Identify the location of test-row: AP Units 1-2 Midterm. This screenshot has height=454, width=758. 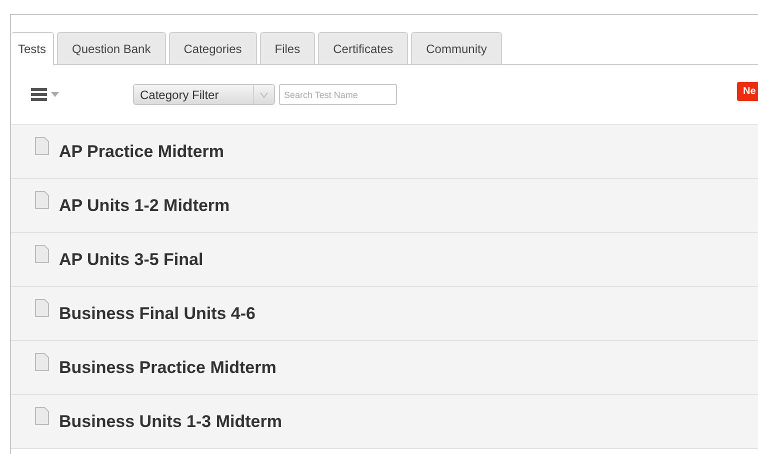
(384, 206).